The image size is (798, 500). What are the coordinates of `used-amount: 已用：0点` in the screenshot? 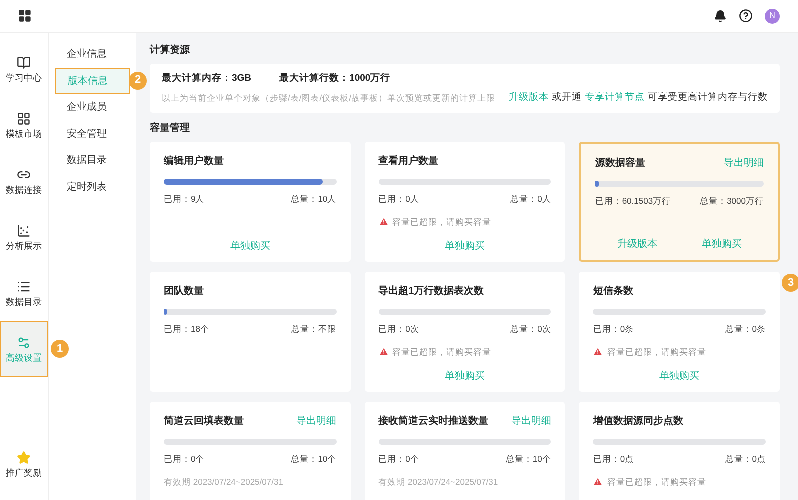 It's located at (613, 459).